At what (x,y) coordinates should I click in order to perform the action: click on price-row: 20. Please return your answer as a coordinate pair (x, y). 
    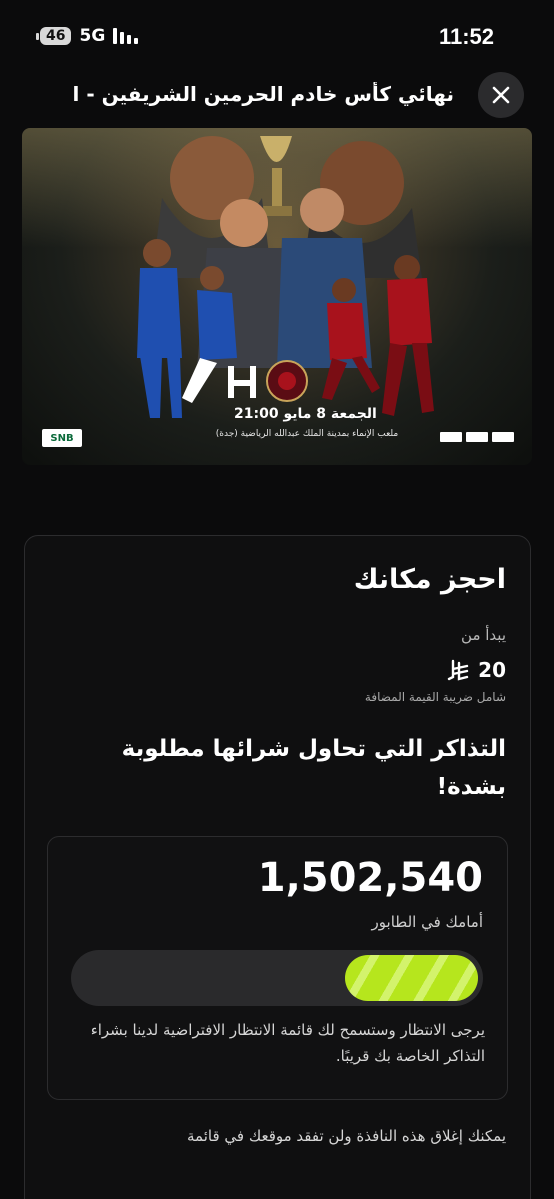
    Looking at the image, I should click on (476, 670).